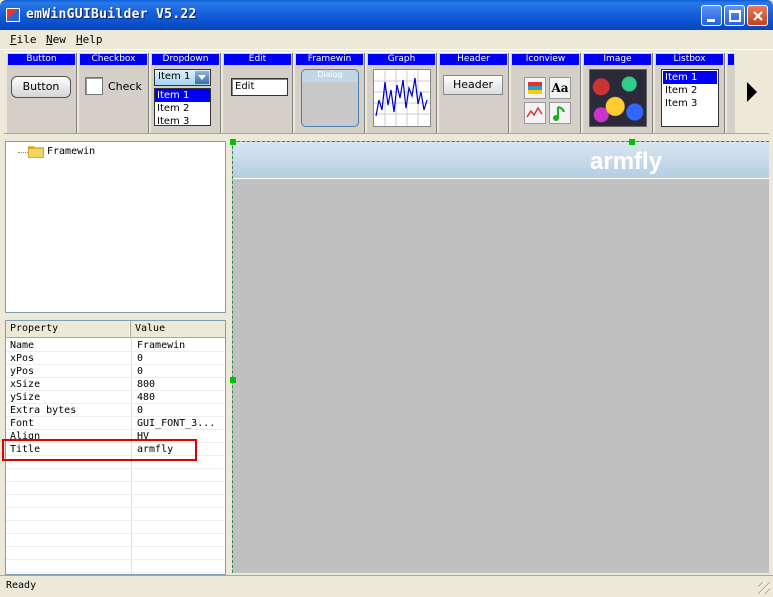 The width and height of the screenshot is (773, 597). I want to click on maximize-button, so click(734, 15).